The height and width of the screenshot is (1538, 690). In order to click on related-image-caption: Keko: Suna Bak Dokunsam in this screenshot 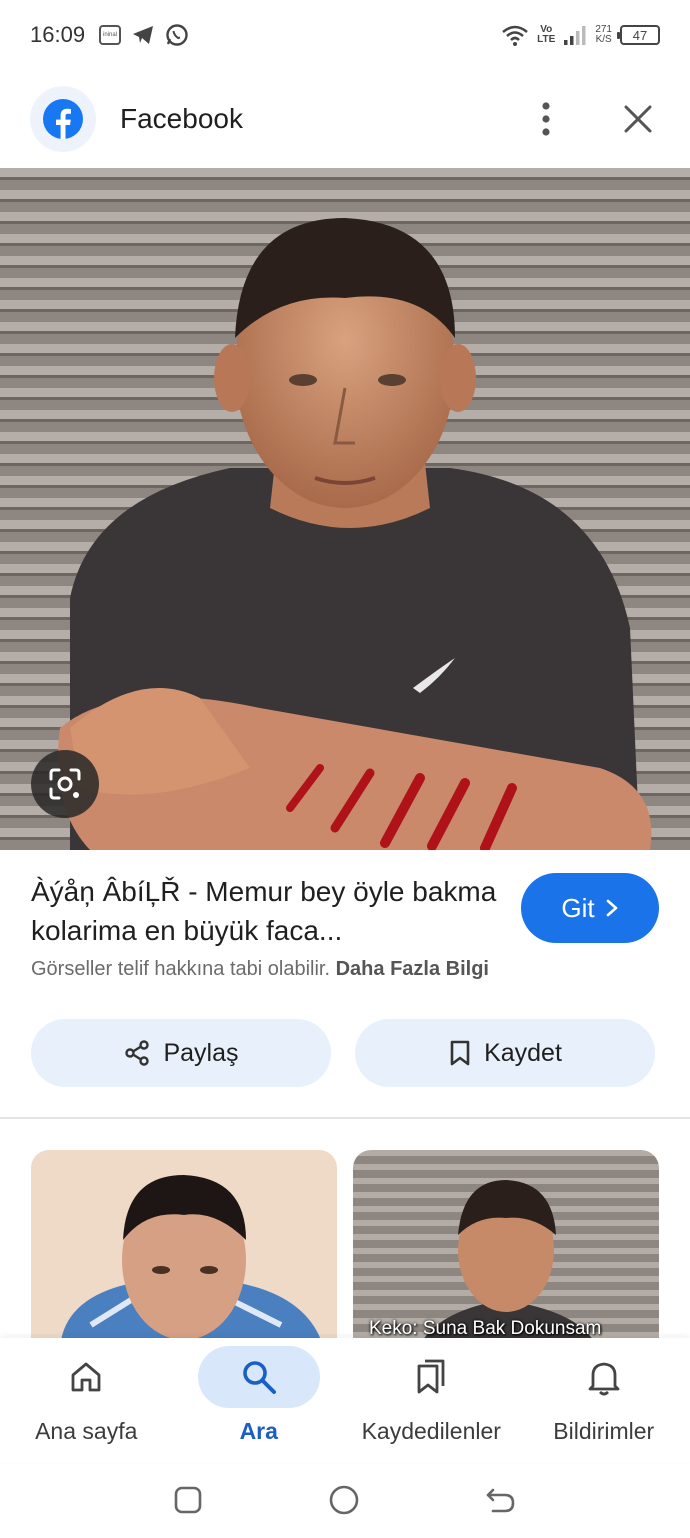, I will do `click(485, 1328)`.